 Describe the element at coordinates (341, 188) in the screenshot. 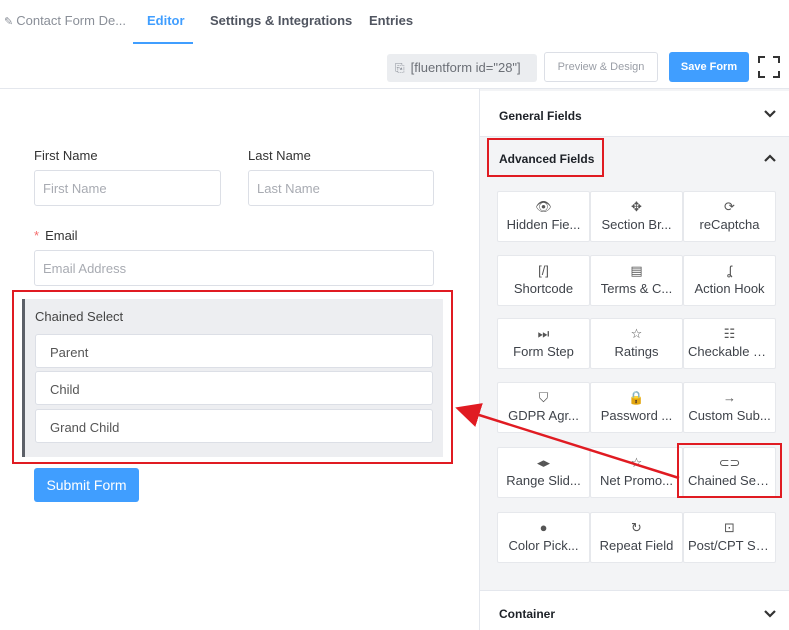

I see `last-name-input: Last Name` at that location.